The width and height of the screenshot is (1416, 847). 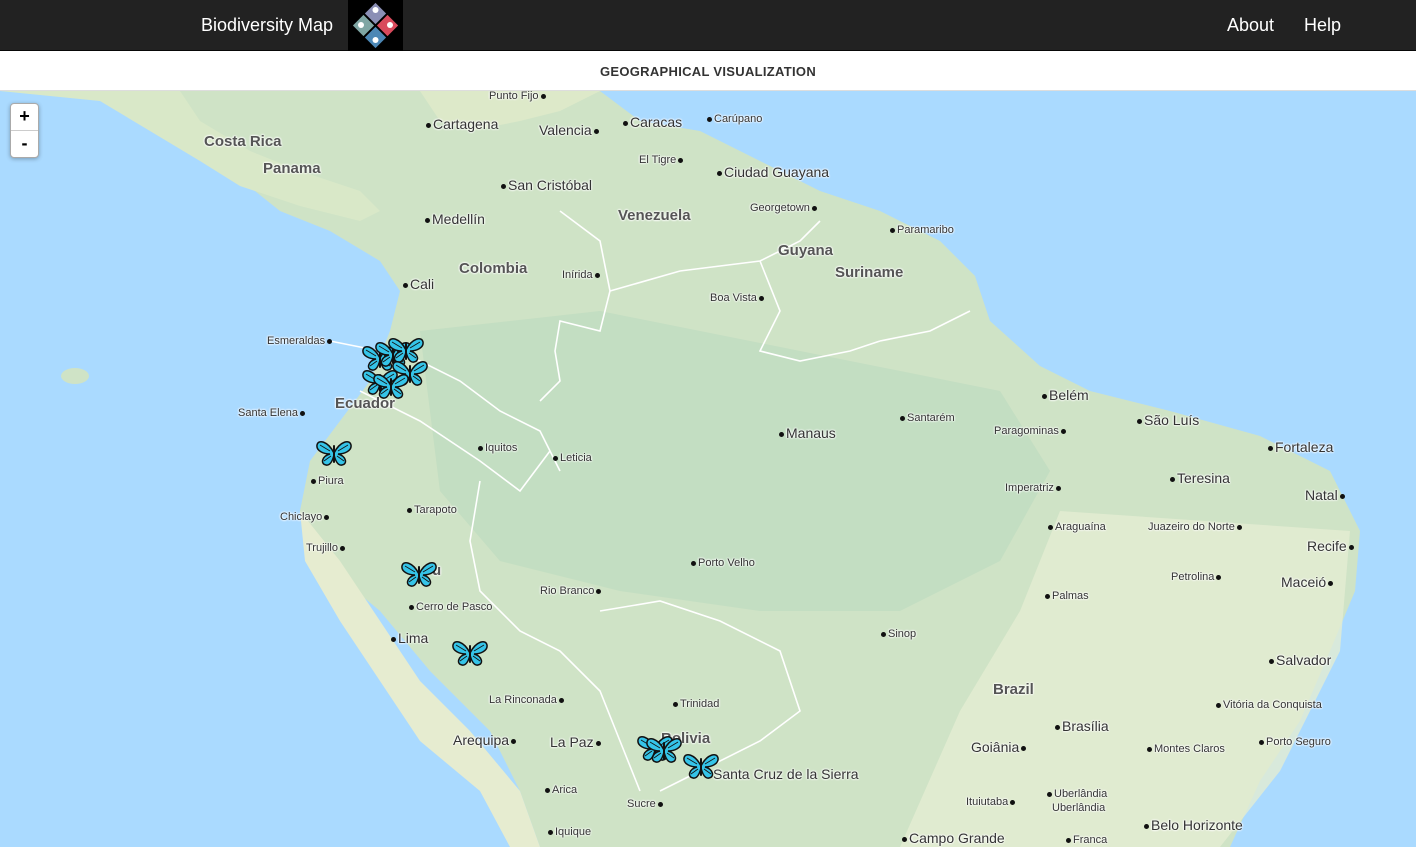 What do you see at coordinates (1250, 25) in the screenshot?
I see `about-link: About` at bounding box center [1250, 25].